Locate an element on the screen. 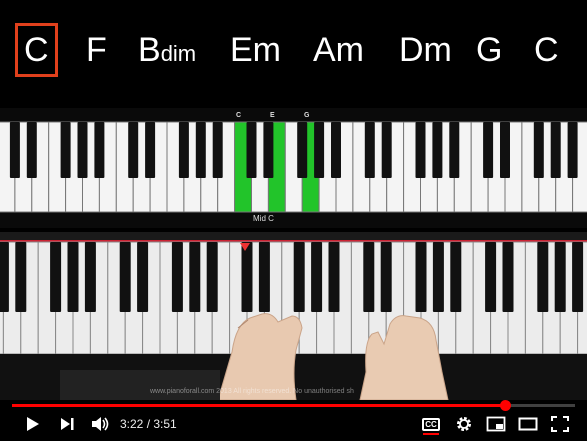 This screenshot has height=441, width=587. chord-root: Em is located at coordinates (255, 50).